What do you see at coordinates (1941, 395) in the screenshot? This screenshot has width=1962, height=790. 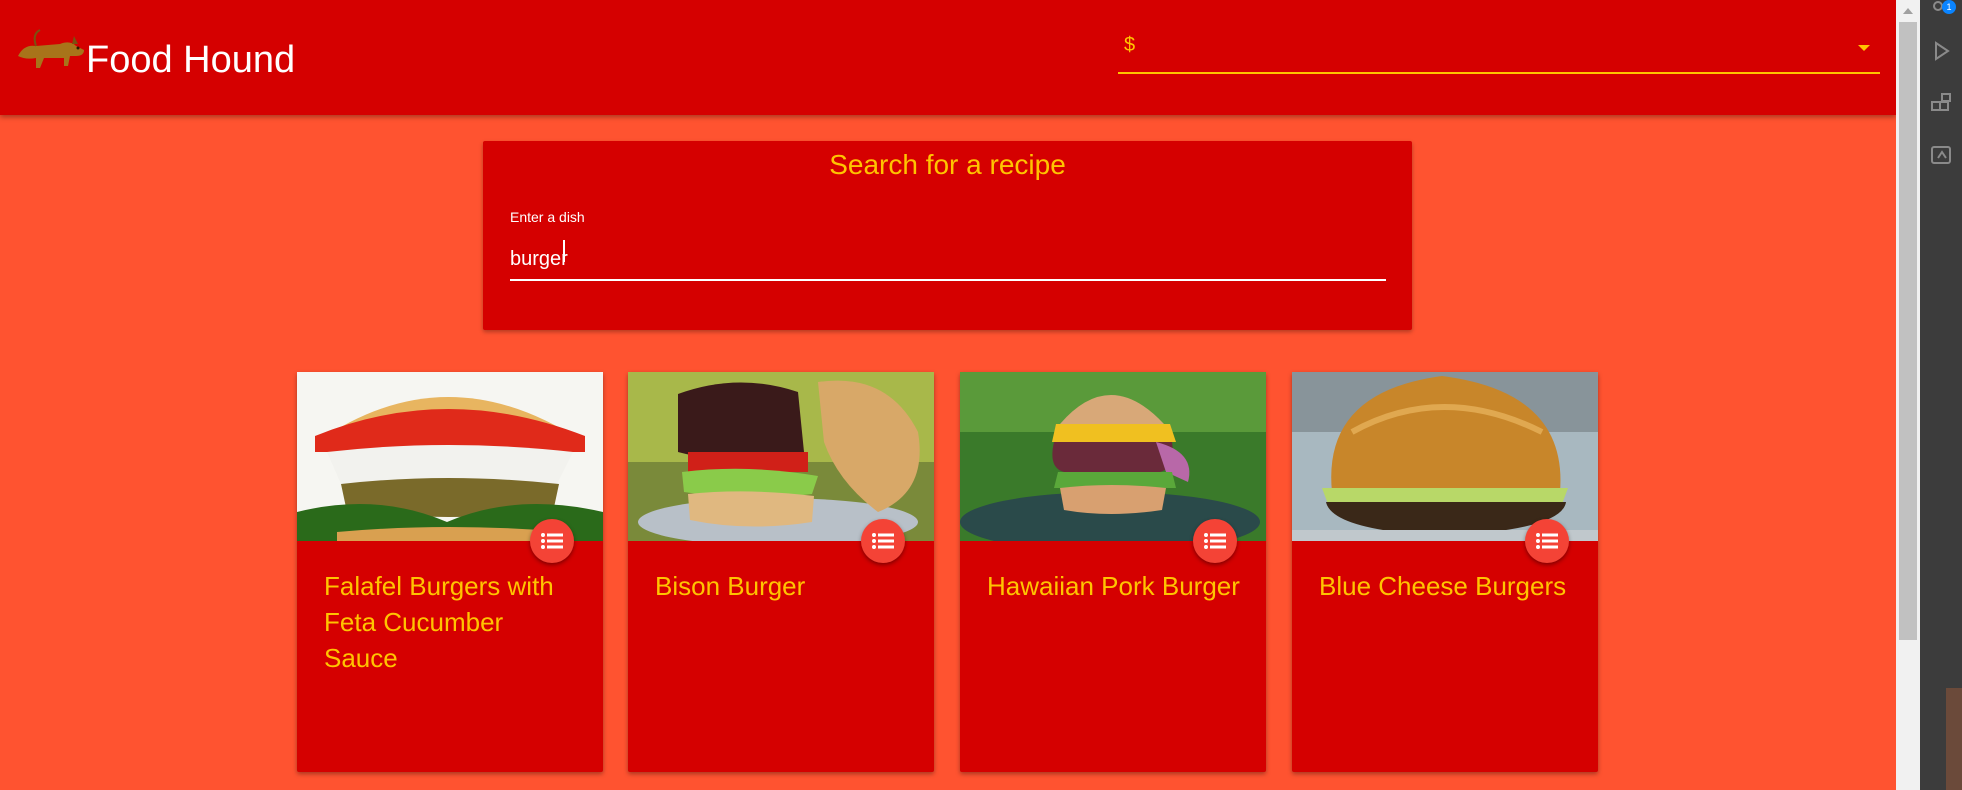 I see `editor-side-panel` at bounding box center [1941, 395].